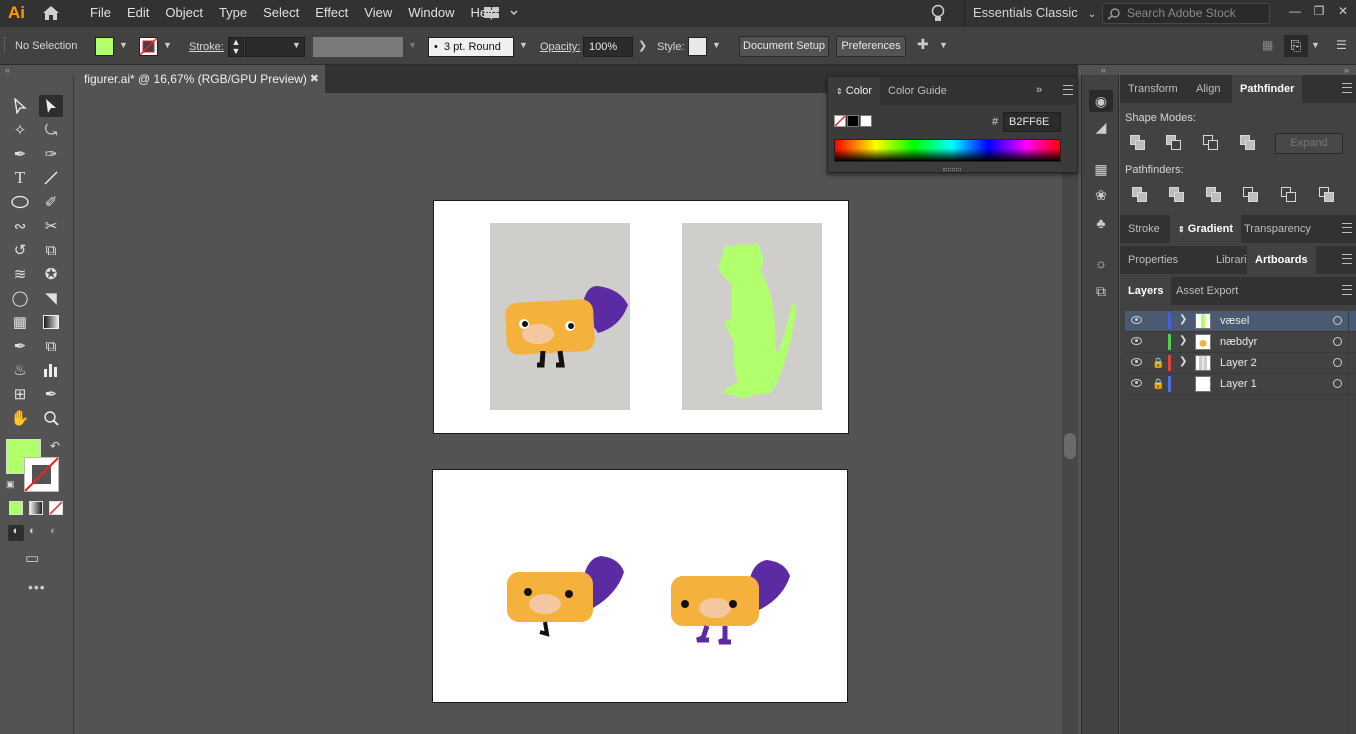  I want to click on preferences-button: Preferences, so click(871, 46).